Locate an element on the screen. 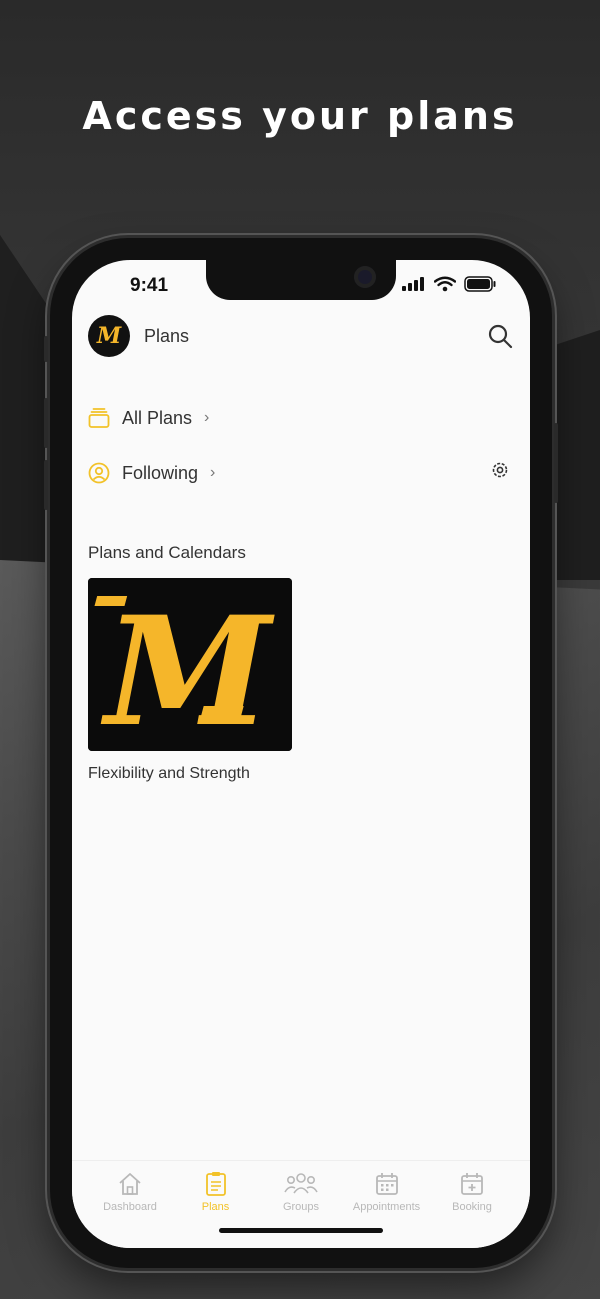 Image resolution: width=600 pixels, height=1299 pixels. signal-icon is located at coordinates (413, 284).